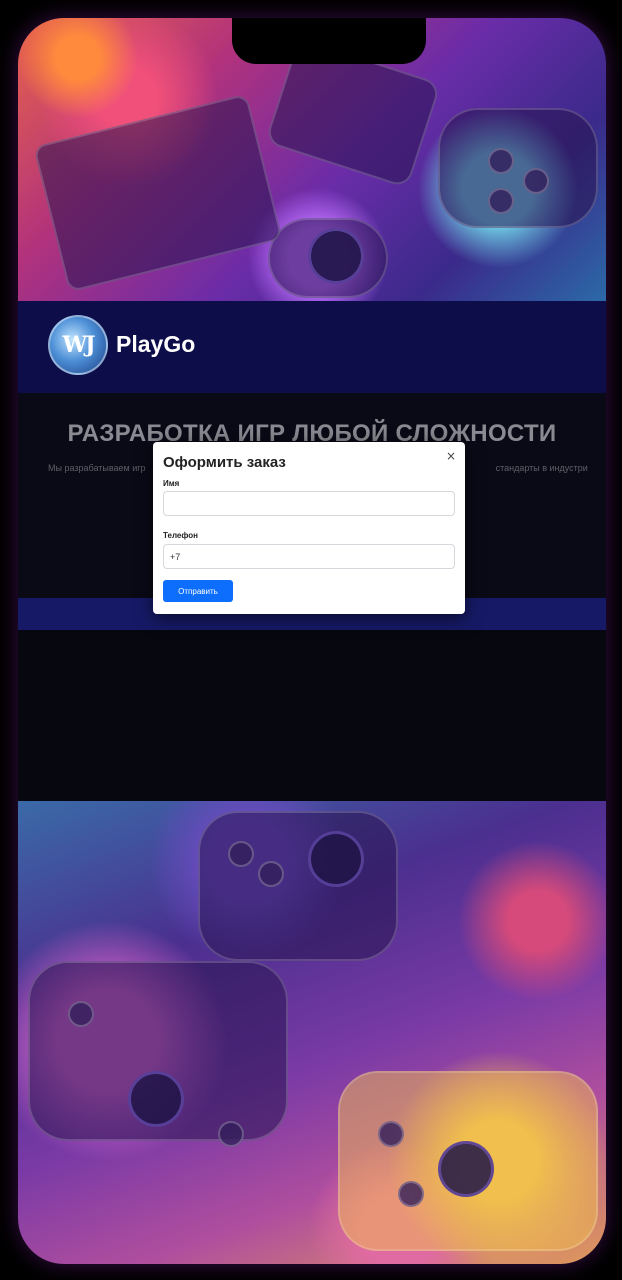 This screenshot has width=622, height=1280. I want to click on submit-button: Отправить, so click(198, 591).